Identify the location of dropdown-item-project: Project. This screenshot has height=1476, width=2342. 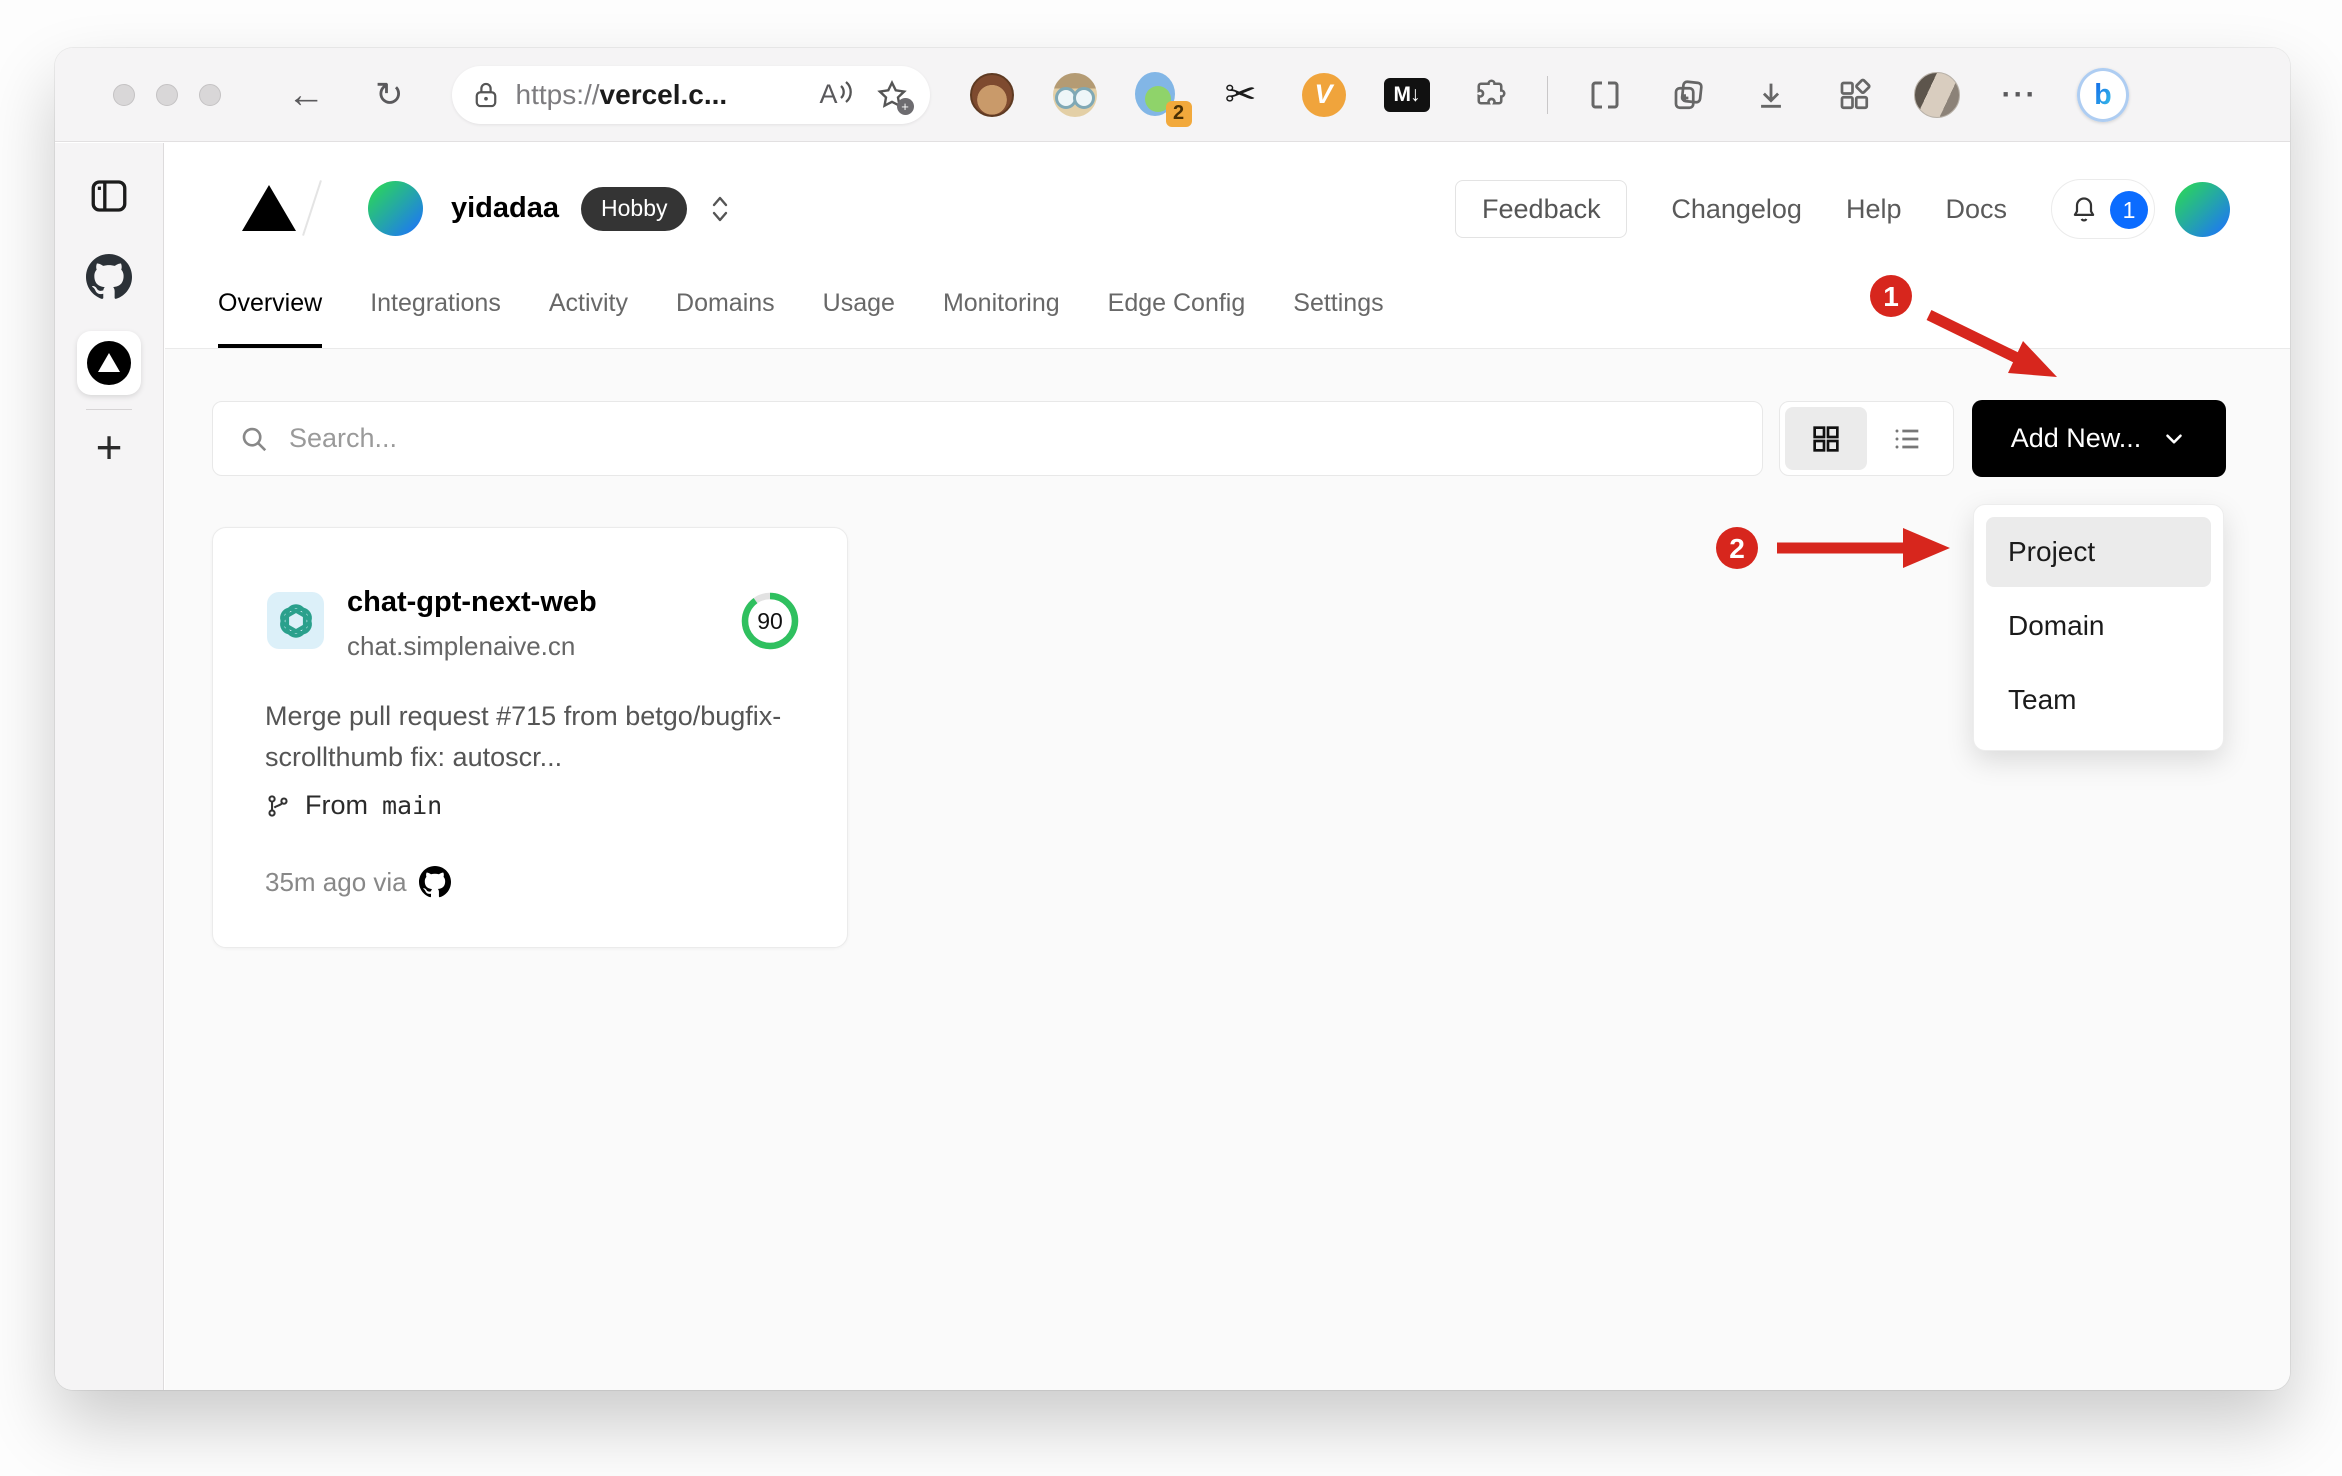
(2098, 552).